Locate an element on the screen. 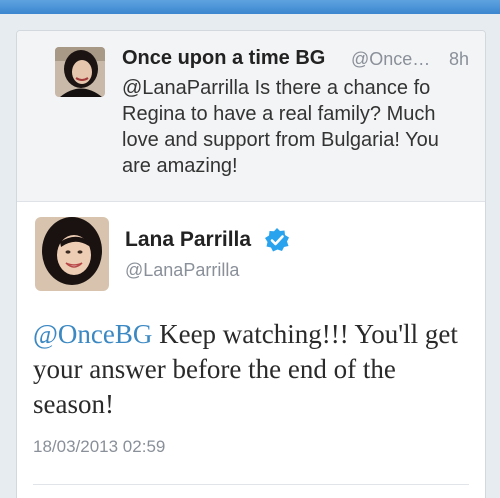 This screenshot has height=498, width=500. app-top-bar is located at coordinates (250, 7).